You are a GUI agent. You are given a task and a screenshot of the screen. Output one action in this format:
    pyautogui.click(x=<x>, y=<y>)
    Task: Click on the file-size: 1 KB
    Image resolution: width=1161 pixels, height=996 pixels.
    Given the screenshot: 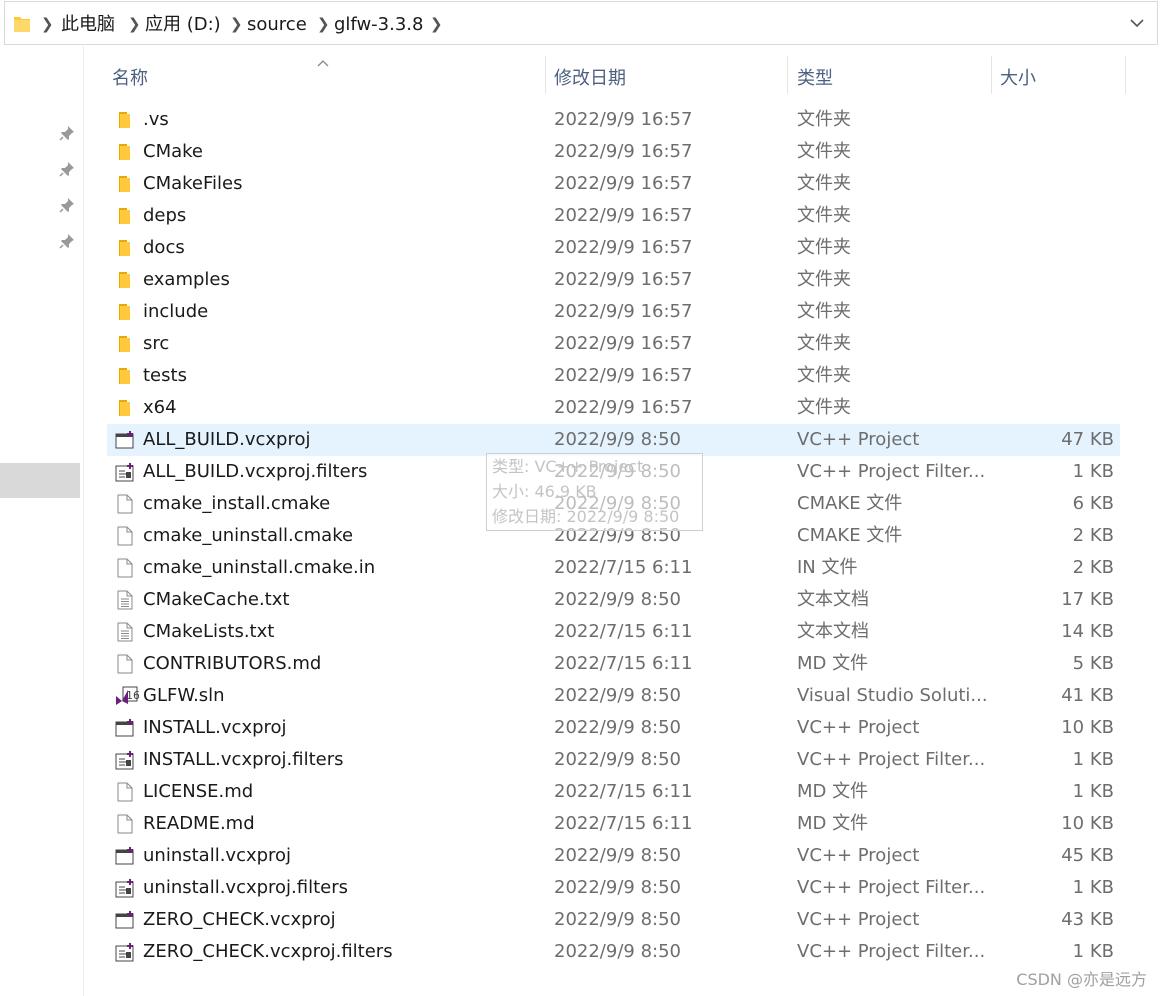 What is the action you would take?
    pyautogui.click(x=1093, y=951)
    